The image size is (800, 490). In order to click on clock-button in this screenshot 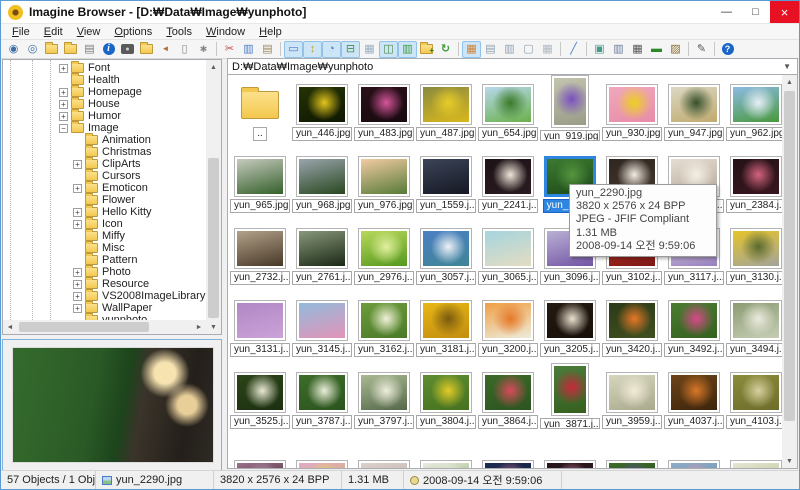, I will do `click(331, 49)`.